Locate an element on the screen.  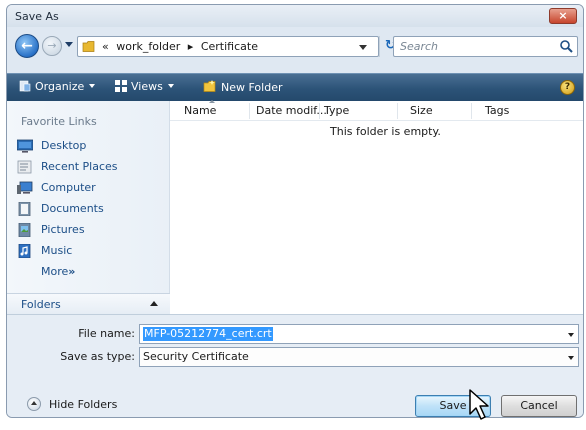
recent-pages-dropdown is located at coordinates (69, 44).